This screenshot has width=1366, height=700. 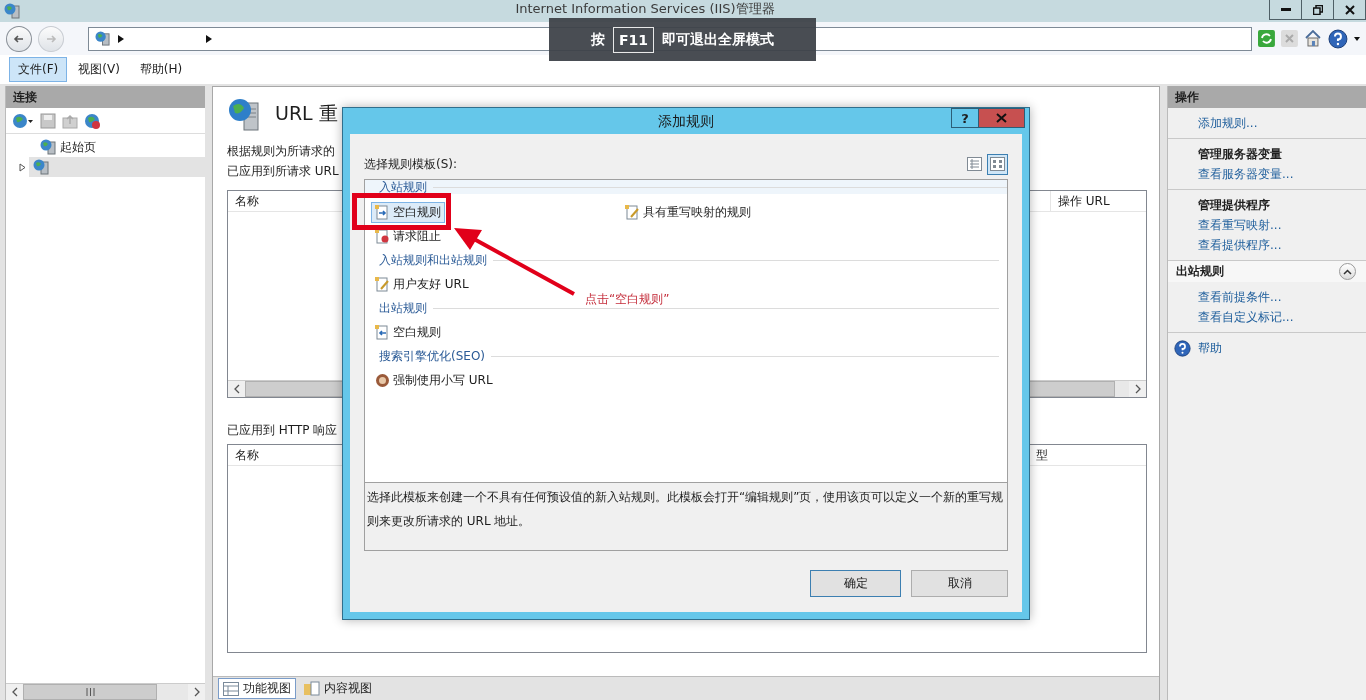 I want to click on back-button, so click(x=19, y=38).